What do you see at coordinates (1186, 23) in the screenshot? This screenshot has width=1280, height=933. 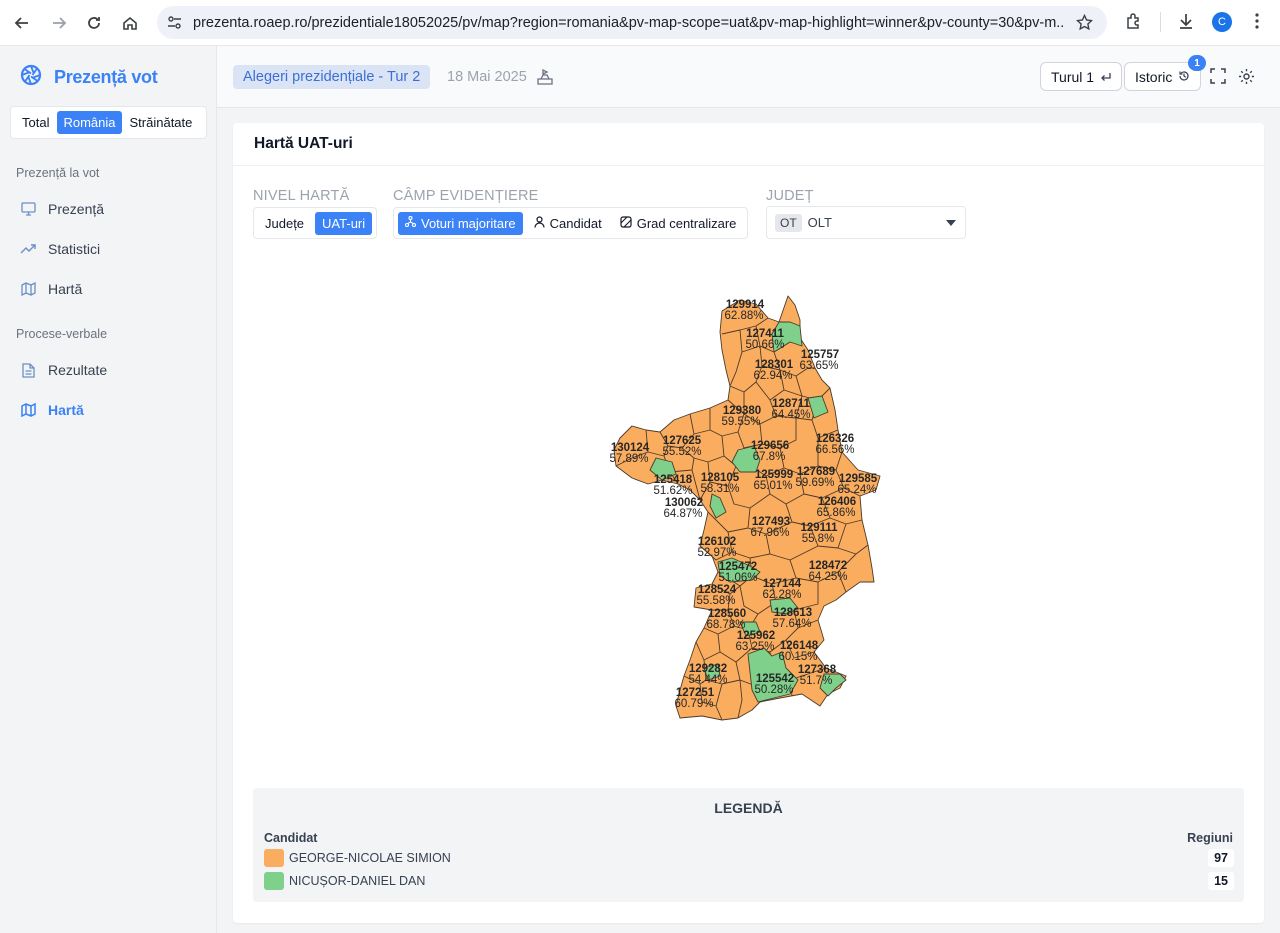 I see `download-icon` at bounding box center [1186, 23].